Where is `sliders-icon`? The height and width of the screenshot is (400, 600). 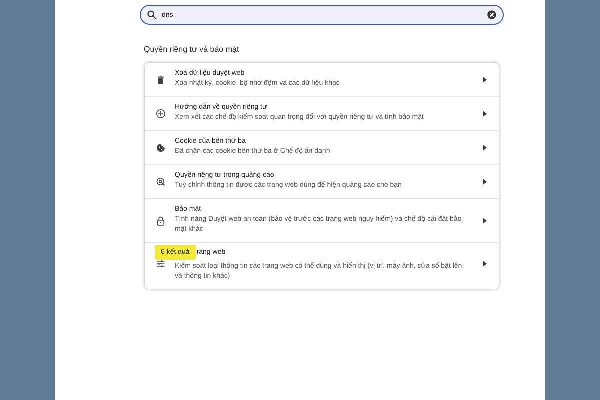
sliders-icon is located at coordinates (161, 263).